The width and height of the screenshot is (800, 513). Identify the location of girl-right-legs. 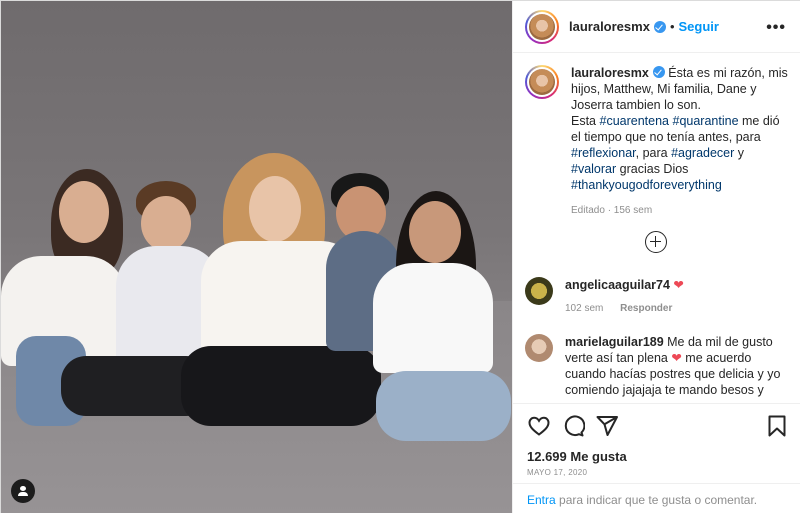
(443, 406).